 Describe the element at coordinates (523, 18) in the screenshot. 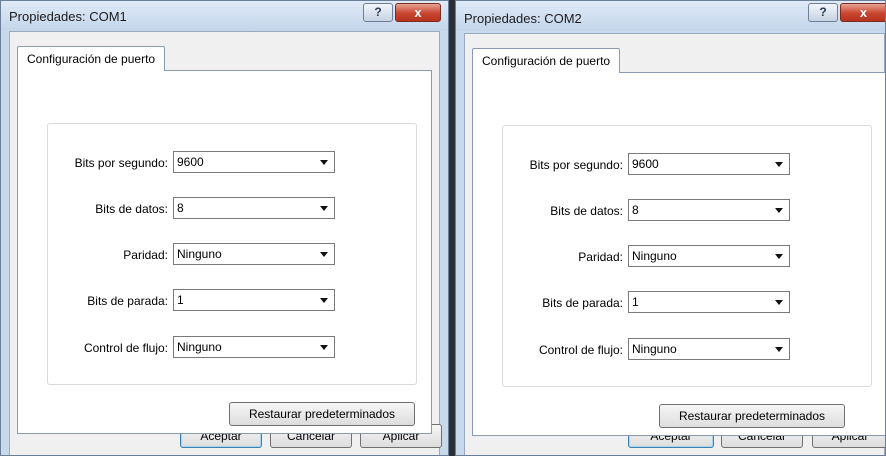

I see `window-title: Propiedades: COM2` at that location.